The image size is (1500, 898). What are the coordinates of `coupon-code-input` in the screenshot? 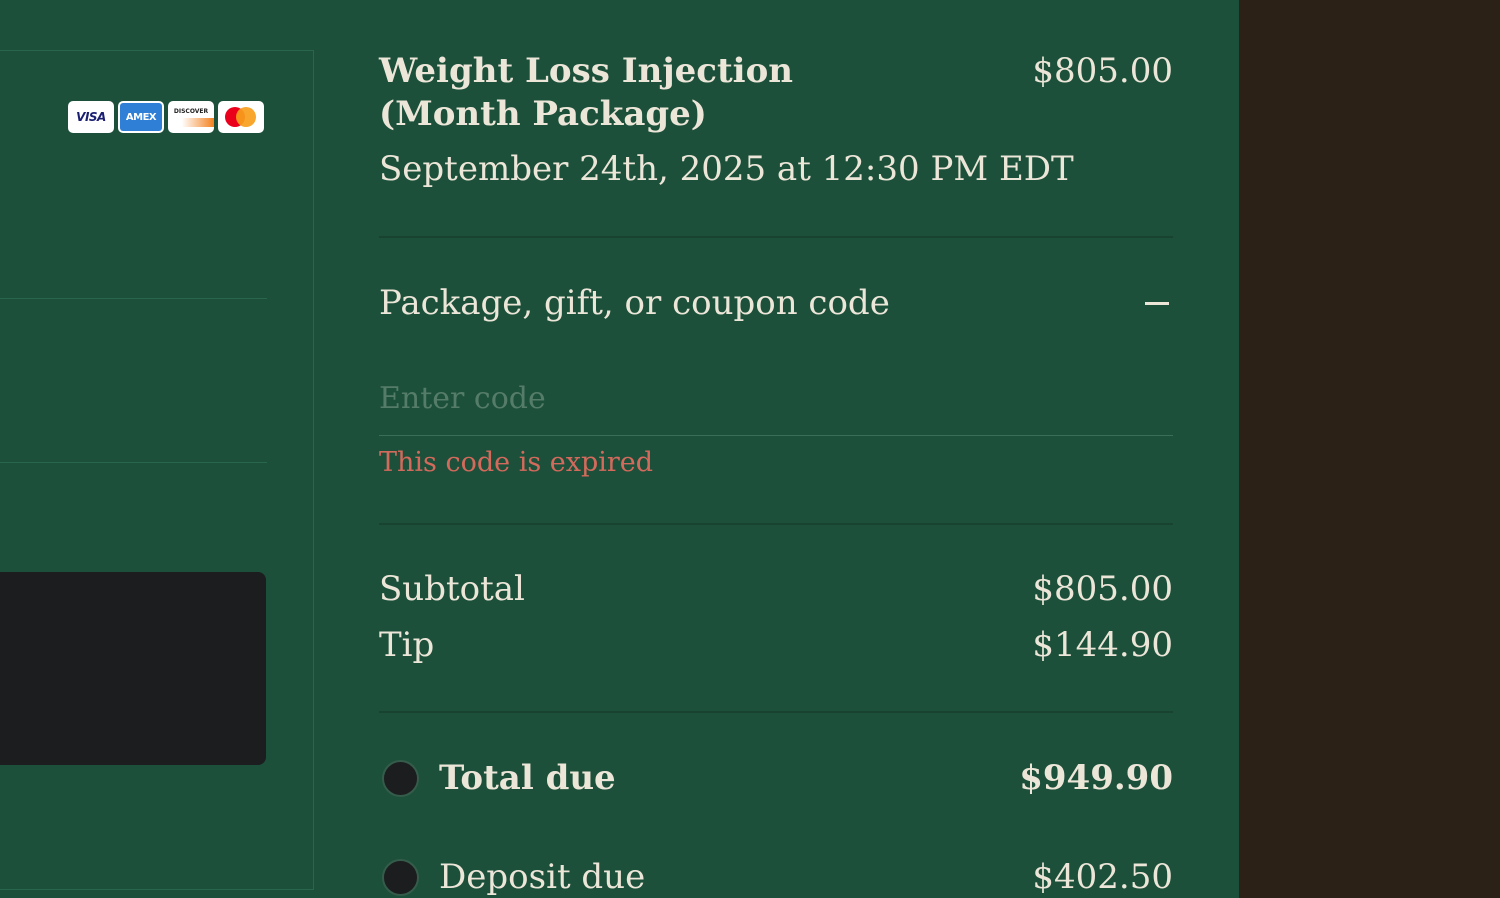 It's located at (776, 399).